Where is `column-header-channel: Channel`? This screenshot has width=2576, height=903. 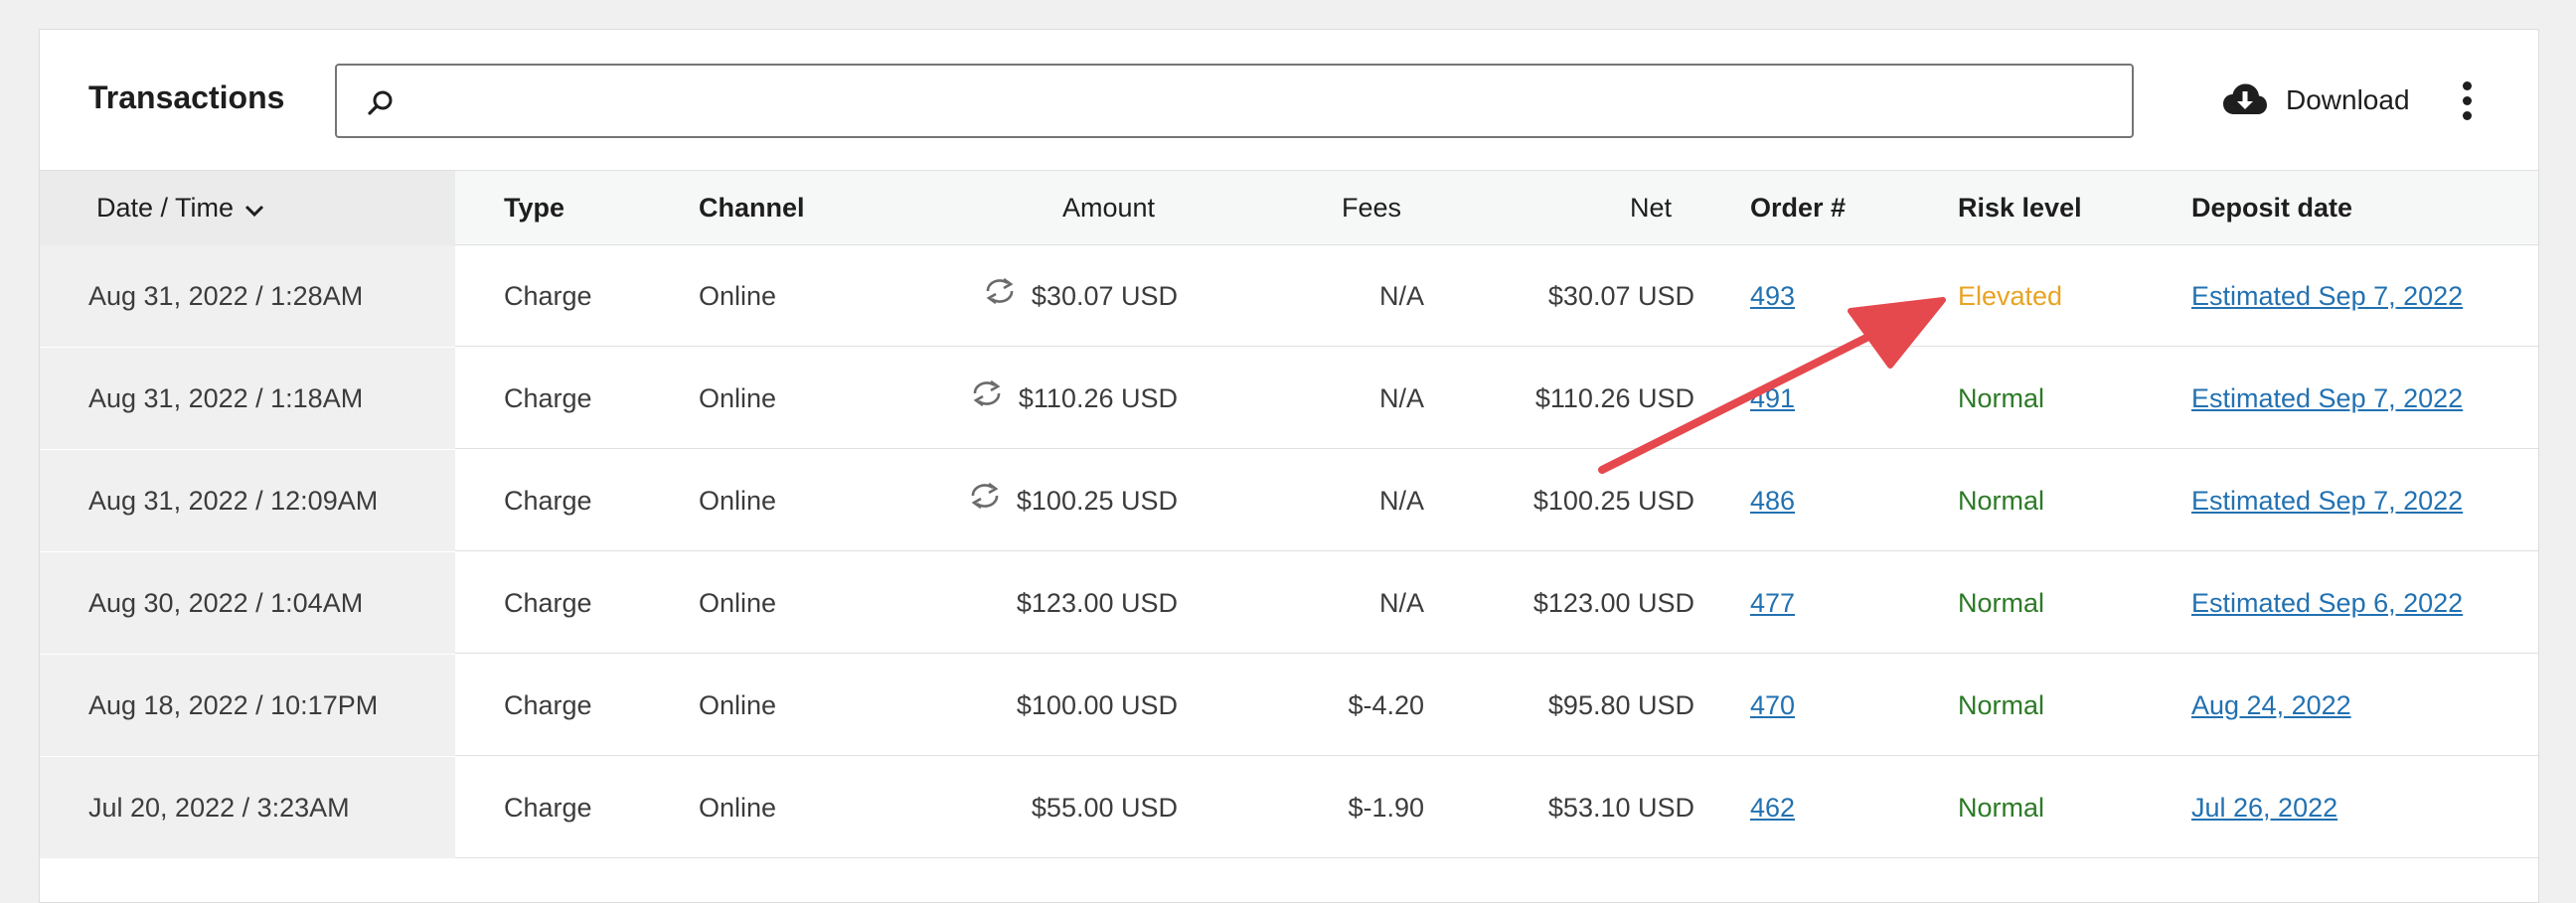
column-header-channel: Channel is located at coordinates (752, 208).